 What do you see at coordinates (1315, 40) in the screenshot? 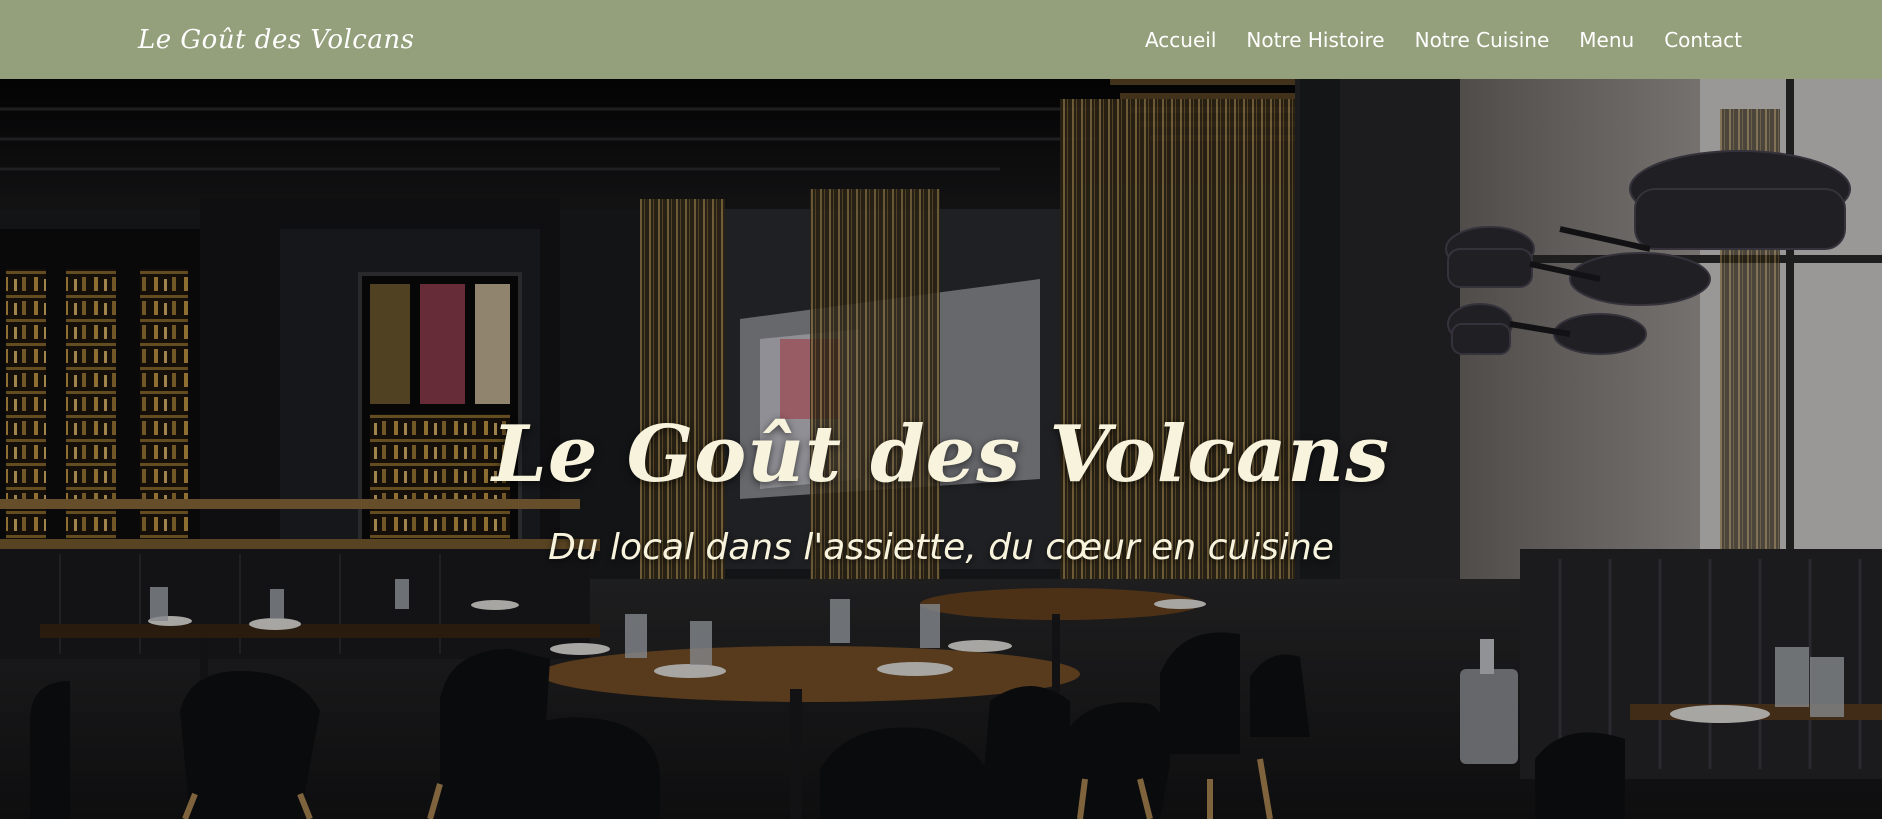
I see `nav-link-notre-histoire: Notre Histoire` at bounding box center [1315, 40].